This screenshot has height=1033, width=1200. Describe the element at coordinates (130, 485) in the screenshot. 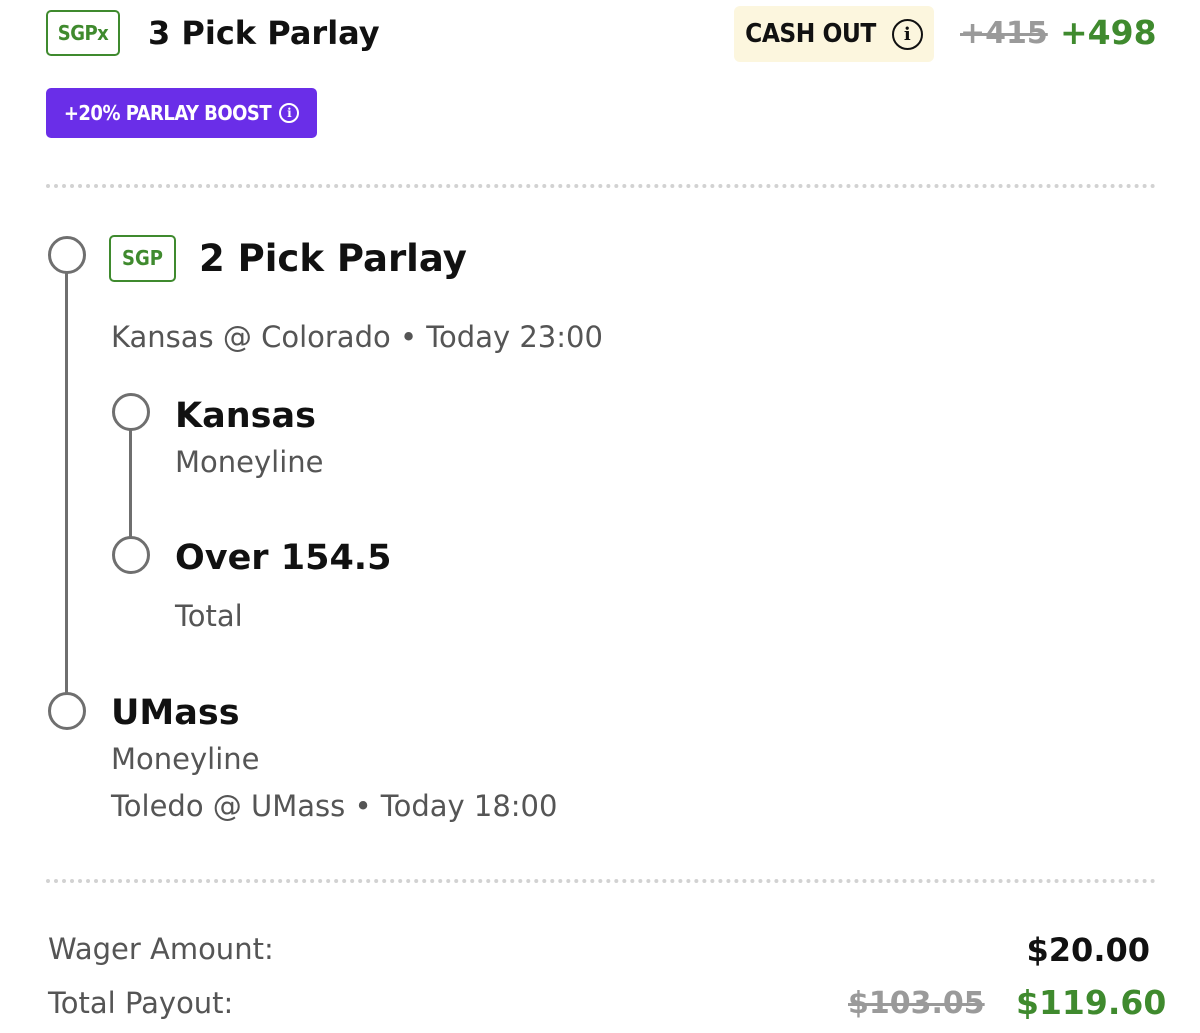

I see `sgp-timeline-connector` at that location.